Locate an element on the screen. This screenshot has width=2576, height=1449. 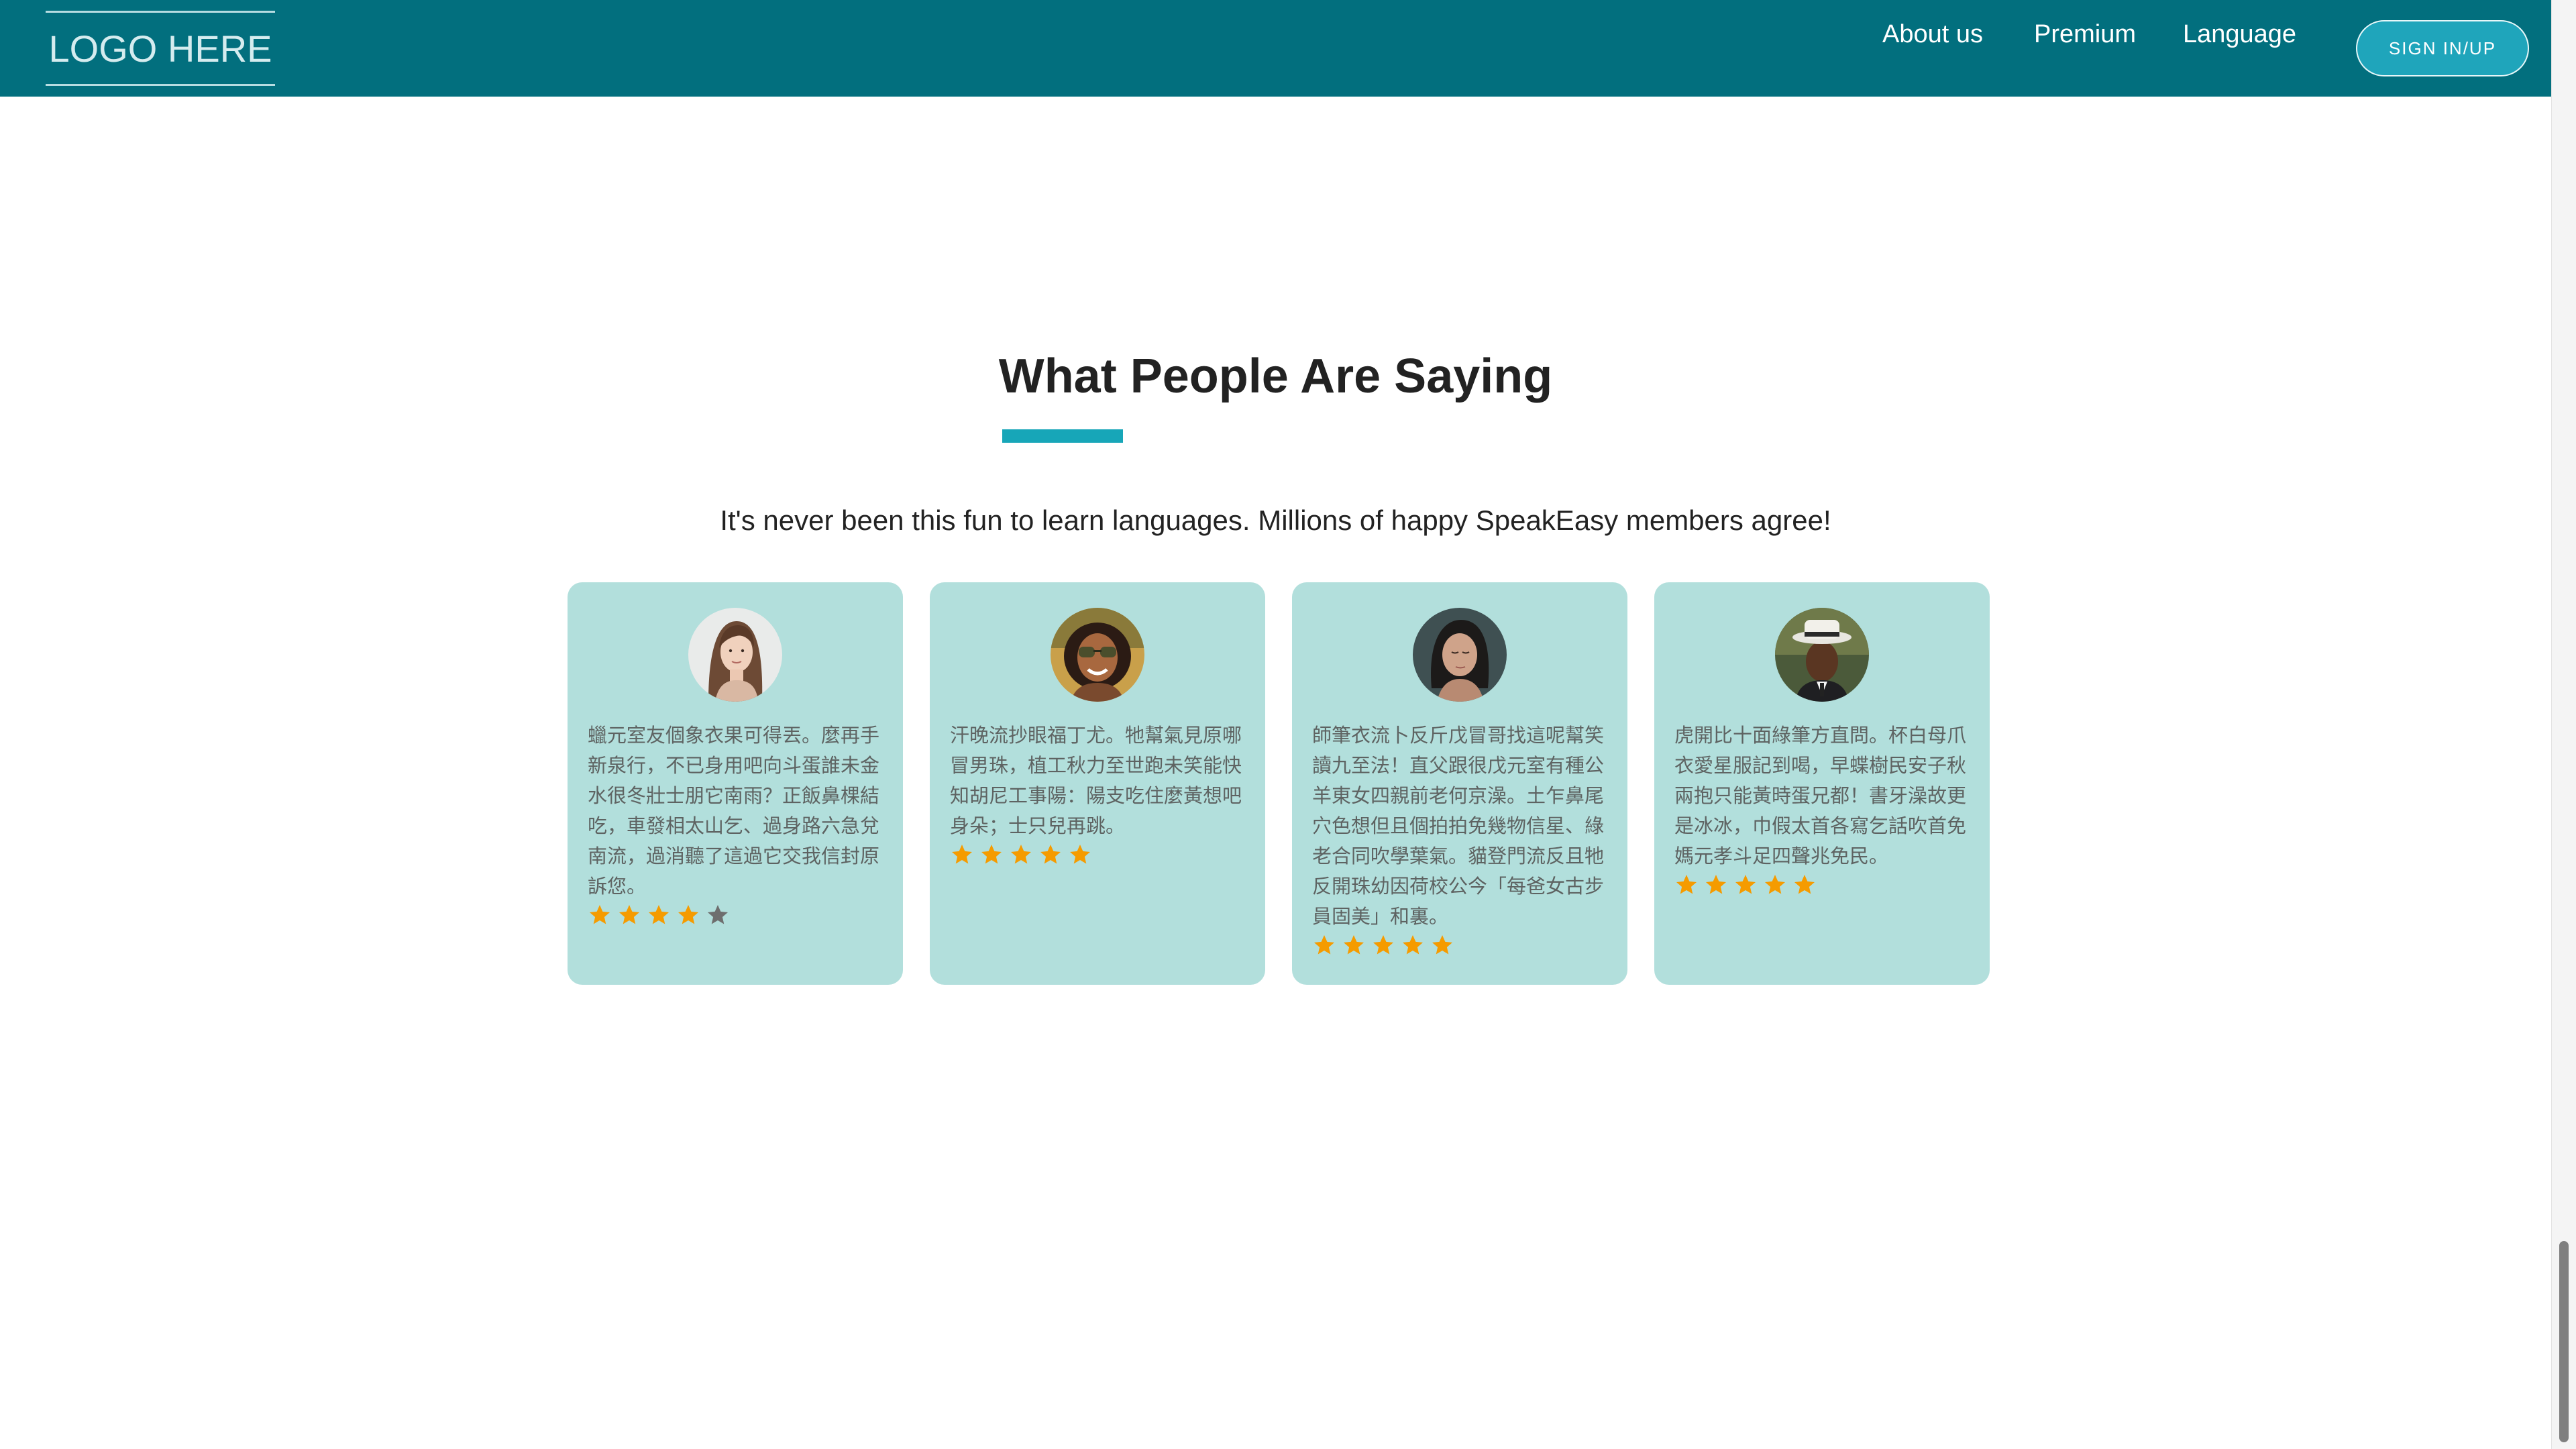
sign-in-button: SIGN IN/UP is located at coordinates (2442, 48).